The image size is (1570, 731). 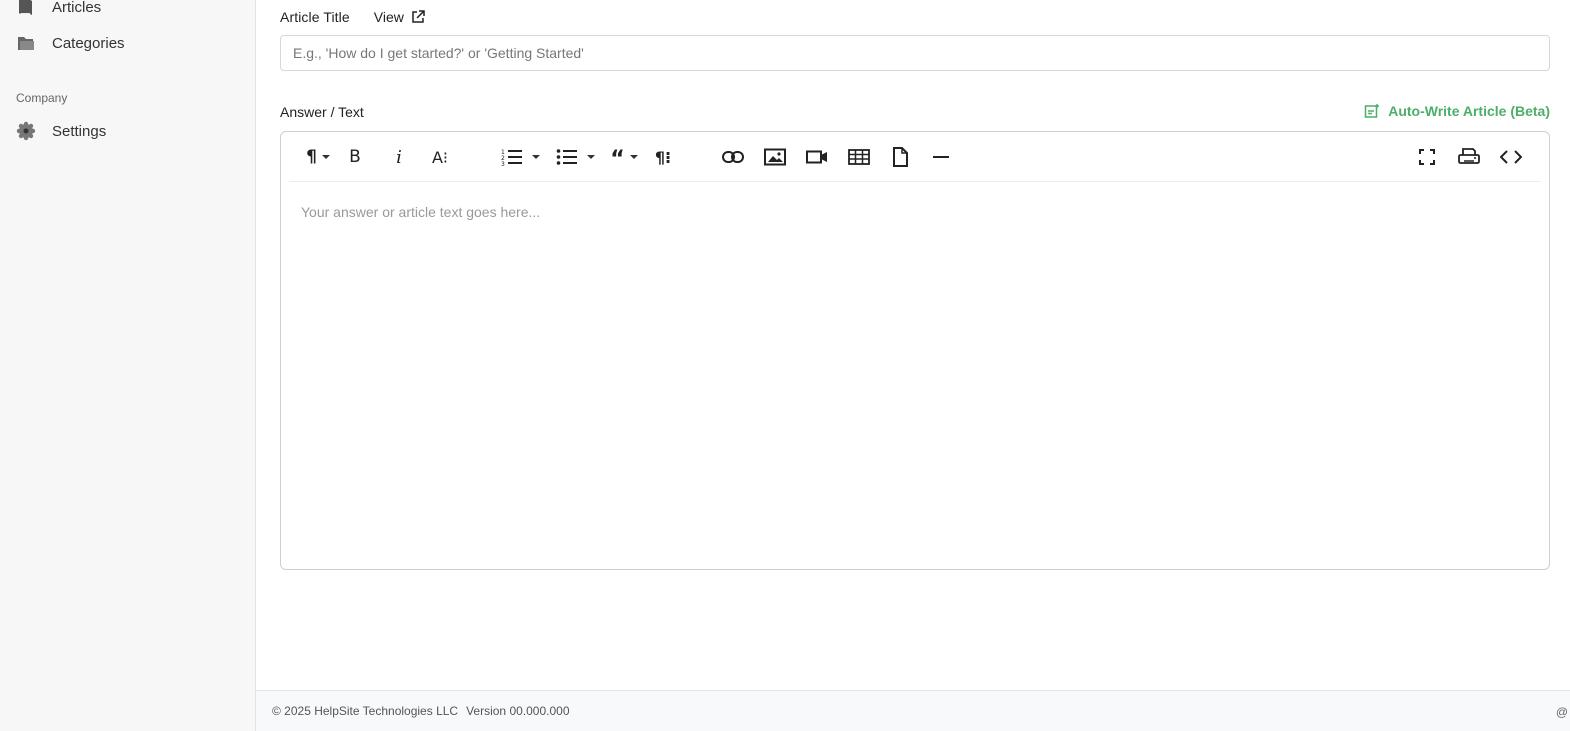 I want to click on insert-file-button, so click(x=900, y=157).